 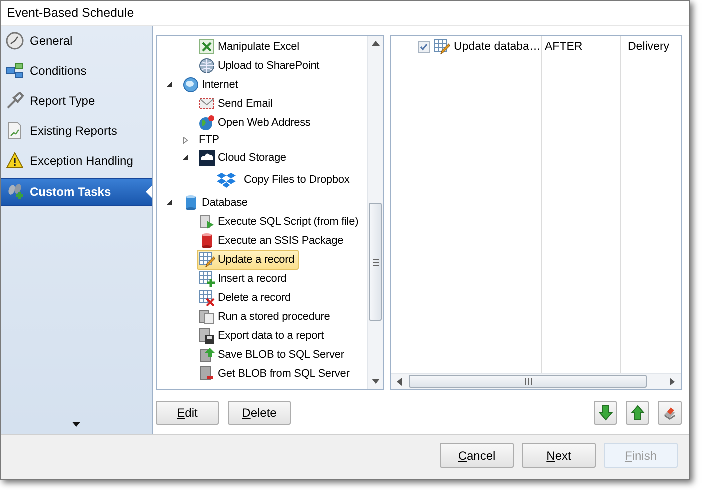 I want to click on tree-item: Send Email, so click(x=237, y=104).